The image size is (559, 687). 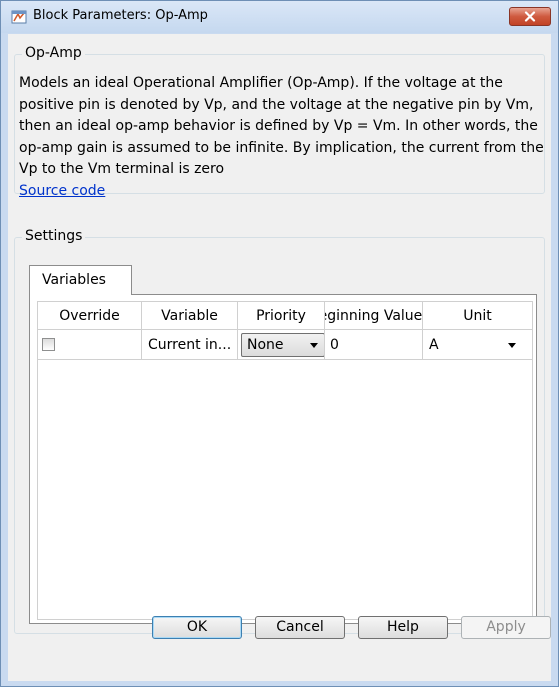 What do you see at coordinates (62, 191) in the screenshot?
I see `source-code-link: Source code` at bounding box center [62, 191].